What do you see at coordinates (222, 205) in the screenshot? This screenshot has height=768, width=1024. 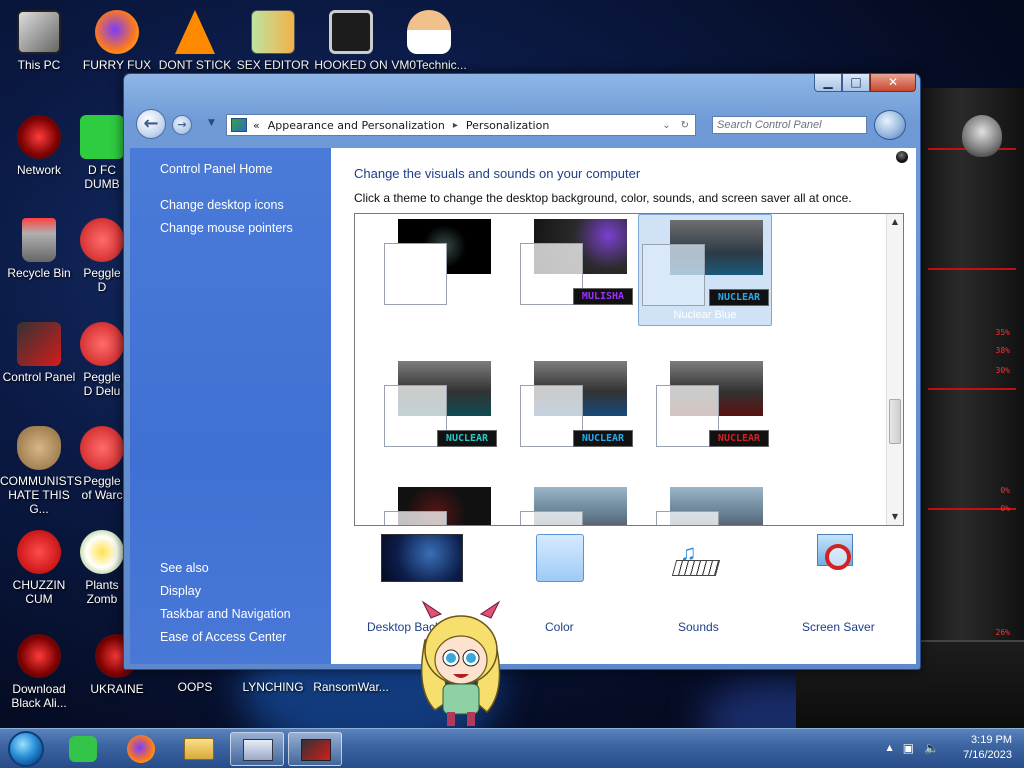 I see `sidebar-link-desktop-icons: Change desktop icons` at bounding box center [222, 205].